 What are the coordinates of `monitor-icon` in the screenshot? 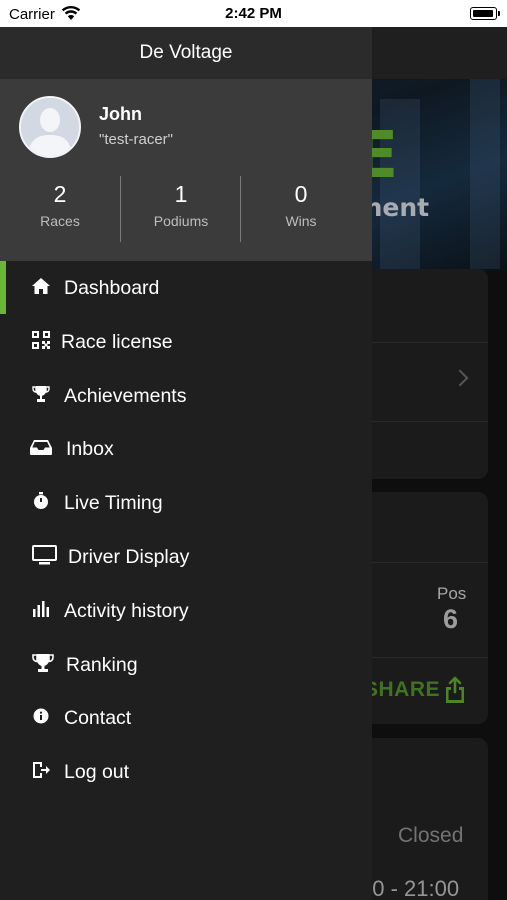 It's located at (44, 555).